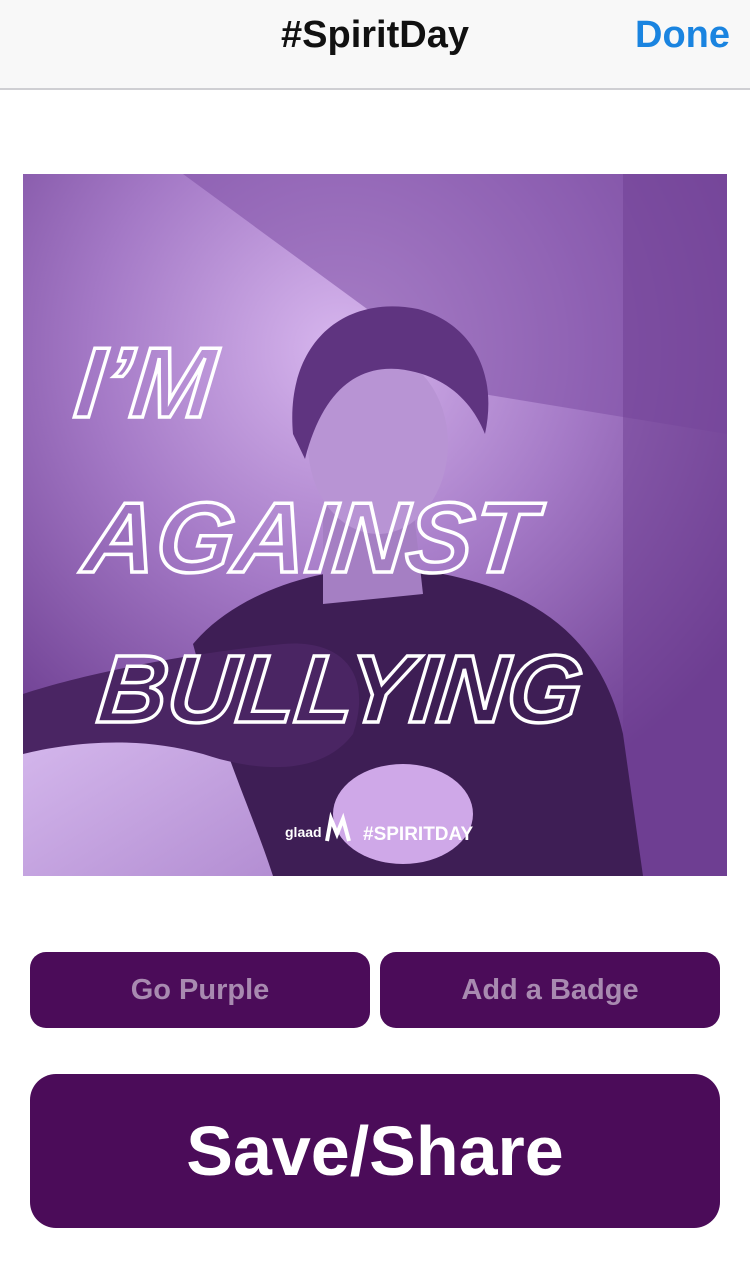  Describe the element at coordinates (550, 990) in the screenshot. I see `add-badge-button: Add a Badge` at that location.